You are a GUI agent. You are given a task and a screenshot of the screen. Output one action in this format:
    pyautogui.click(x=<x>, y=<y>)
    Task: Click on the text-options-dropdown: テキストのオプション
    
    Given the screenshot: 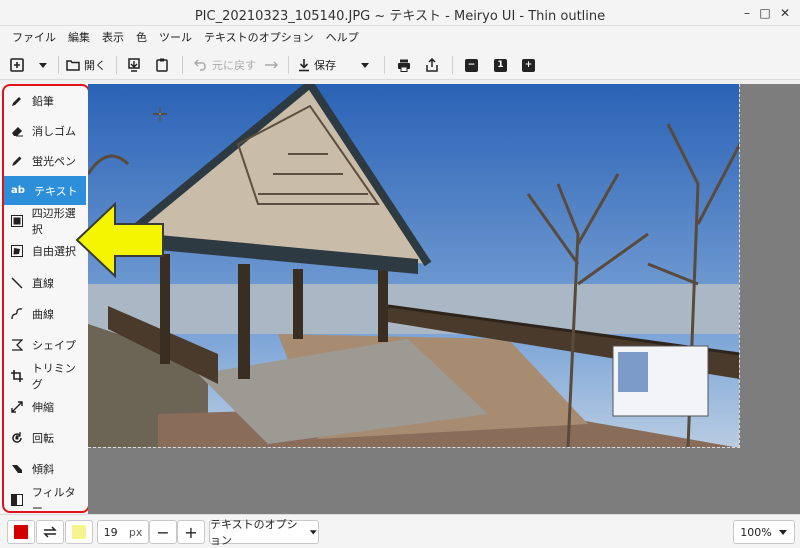 What is the action you would take?
    pyautogui.click(x=264, y=532)
    